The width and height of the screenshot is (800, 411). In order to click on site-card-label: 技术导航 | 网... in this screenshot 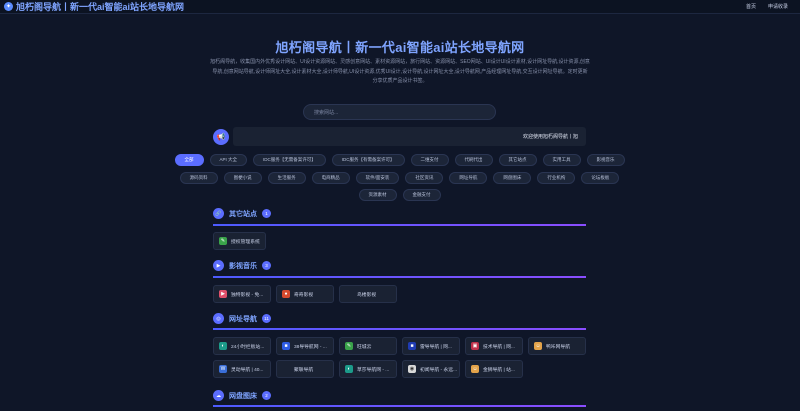, I will do `click(499, 347)`.